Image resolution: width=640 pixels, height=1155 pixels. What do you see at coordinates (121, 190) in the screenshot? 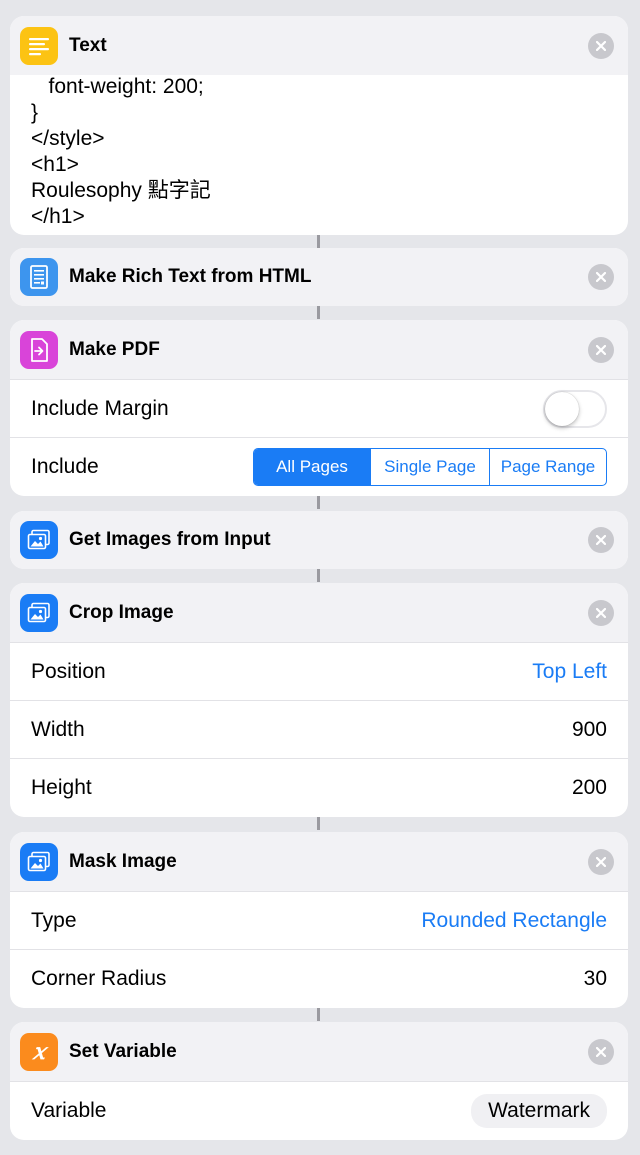
I see `text-line: Roulesophy 點字記` at bounding box center [121, 190].